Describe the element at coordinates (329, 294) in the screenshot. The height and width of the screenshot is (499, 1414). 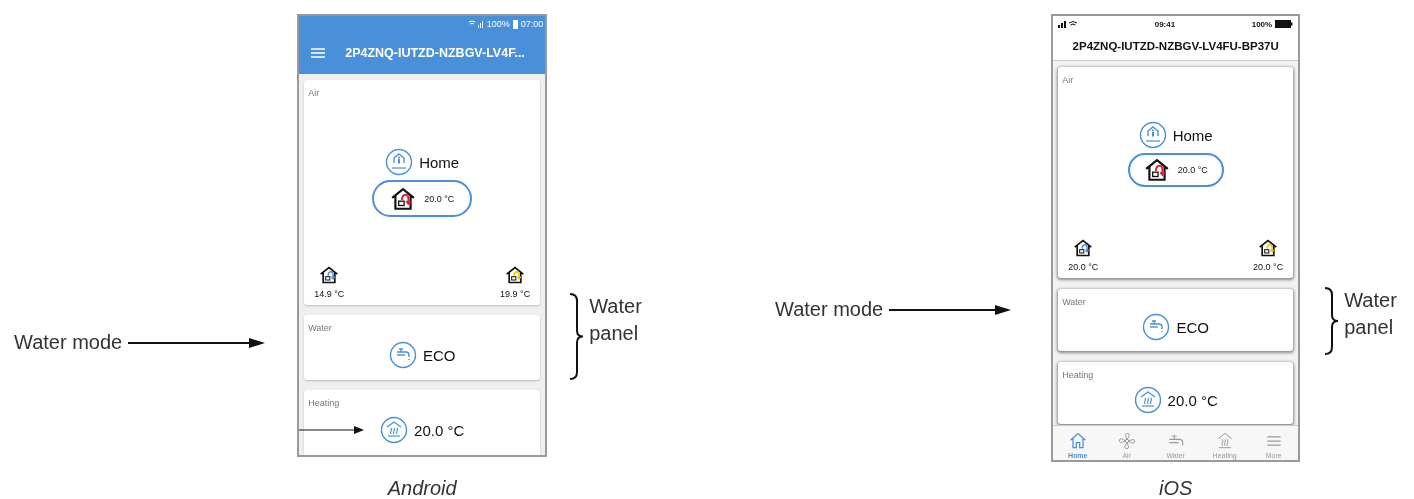
I see `temperature-text: 14.9 °C` at that location.